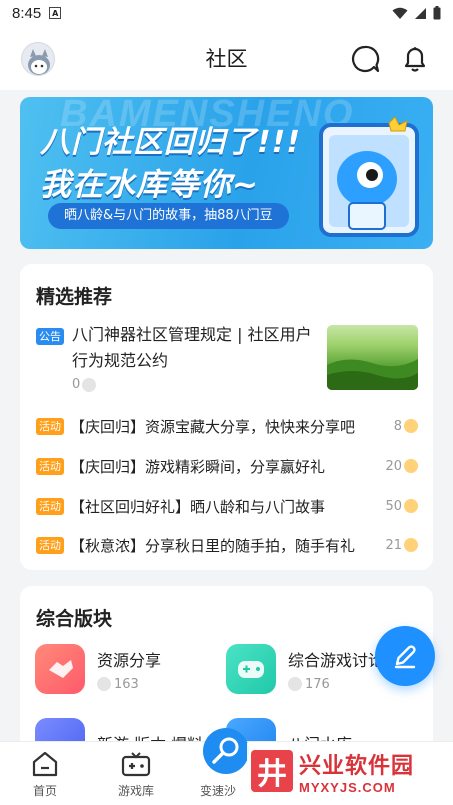  Describe the element at coordinates (272, 771) in the screenshot. I see `watermark-logo: 井` at that location.